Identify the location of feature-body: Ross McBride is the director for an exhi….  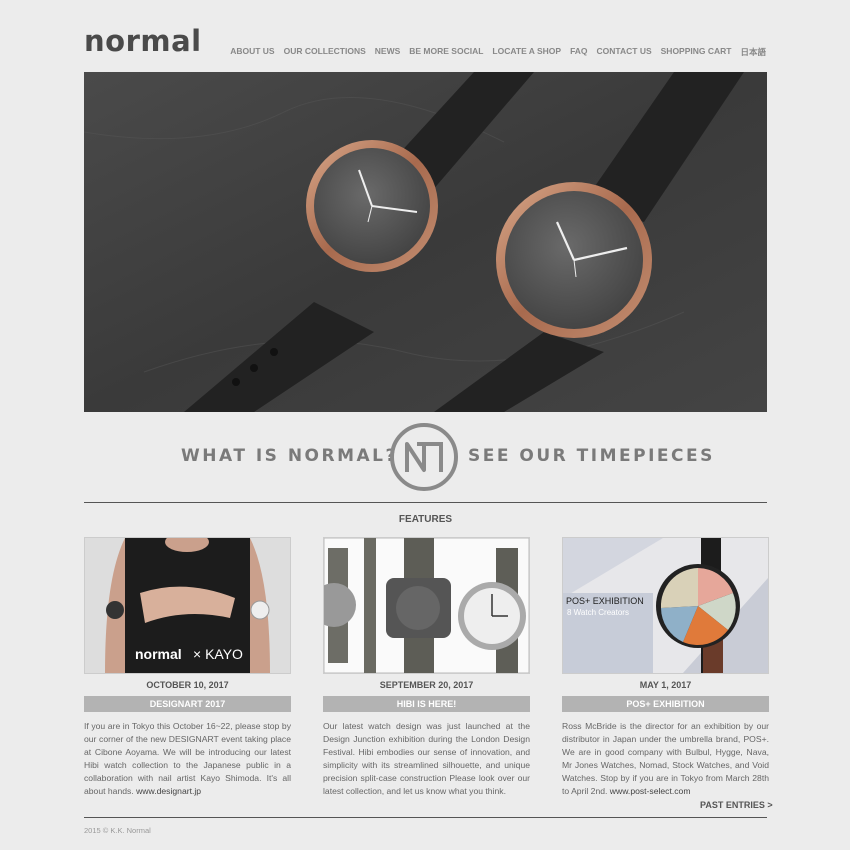
(665, 759).